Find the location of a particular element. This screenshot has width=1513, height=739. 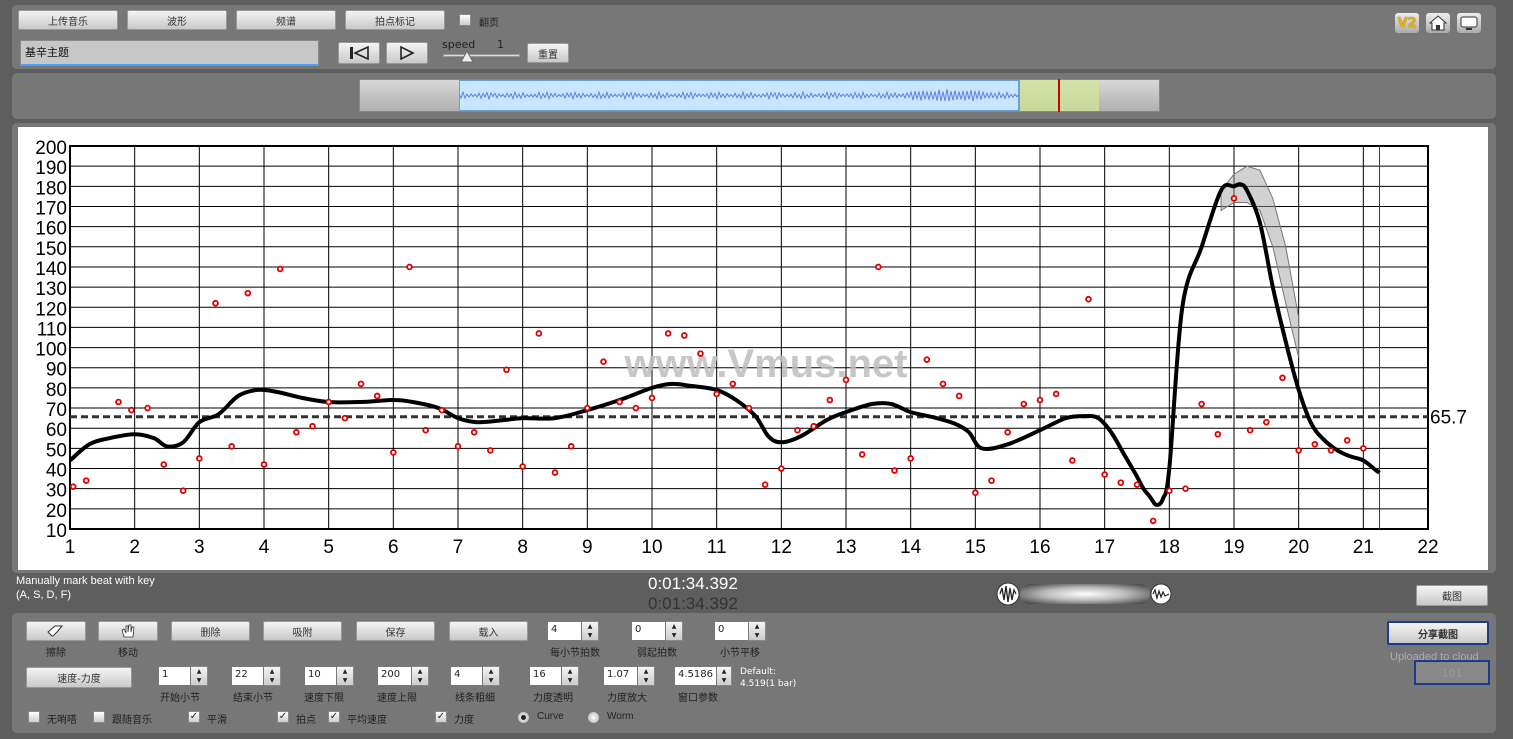

cloud-id-value: 101 is located at coordinates (1452, 673).